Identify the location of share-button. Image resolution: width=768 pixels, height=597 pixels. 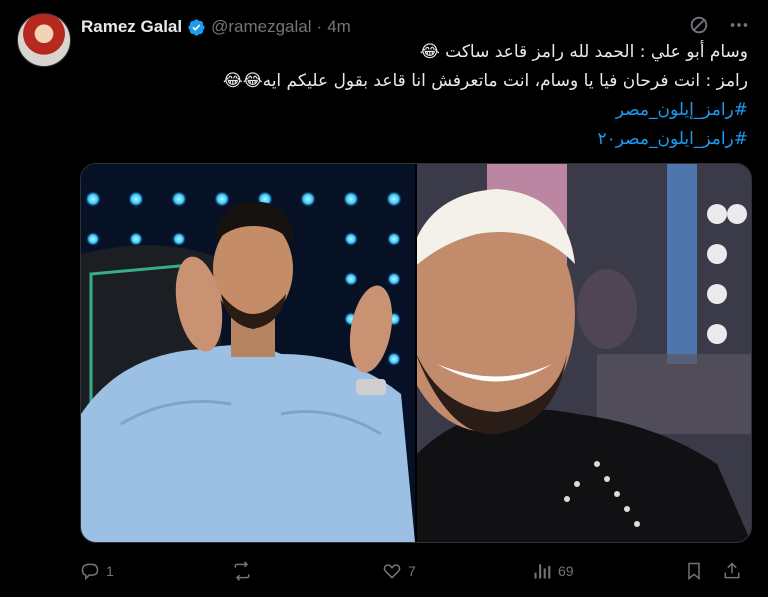
(734, 571).